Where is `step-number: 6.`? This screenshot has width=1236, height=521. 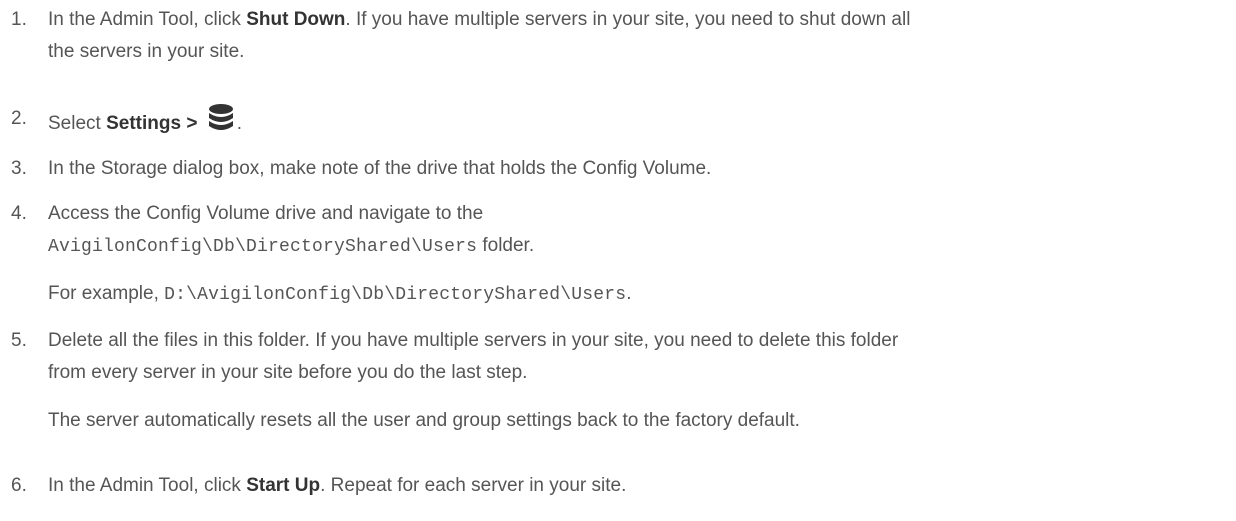
step-number: 6. is located at coordinates (19, 485).